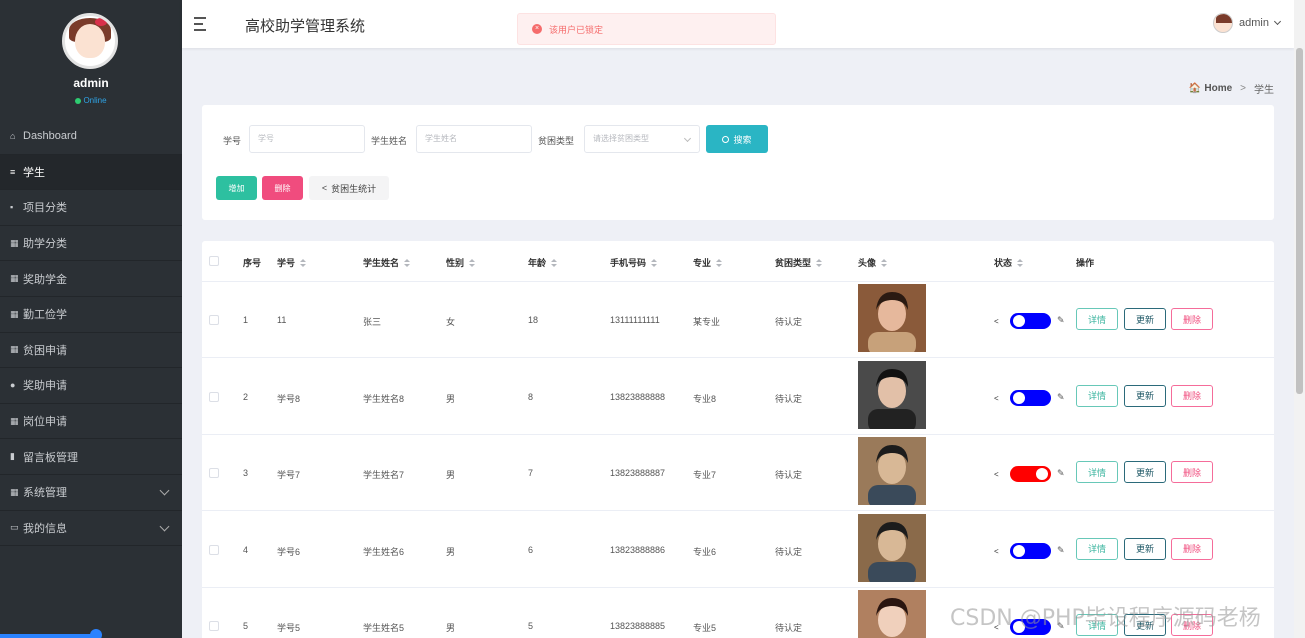 This screenshot has height=638, width=1305. What do you see at coordinates (14, 349) in the screenshot?
I see `menu-item-icon: ▦` at bounding box center [14, 349].